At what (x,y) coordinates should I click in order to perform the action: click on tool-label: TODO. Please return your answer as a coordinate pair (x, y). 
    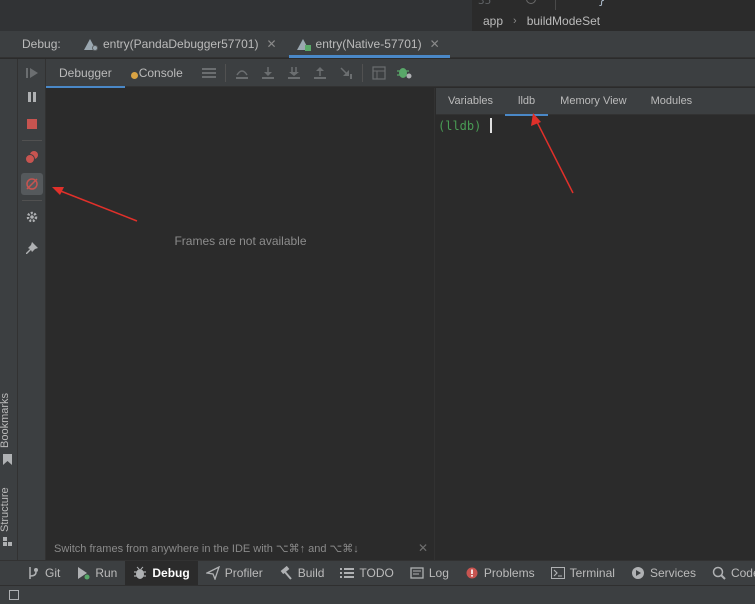
    Looking at the image, I should click on (376, 573).